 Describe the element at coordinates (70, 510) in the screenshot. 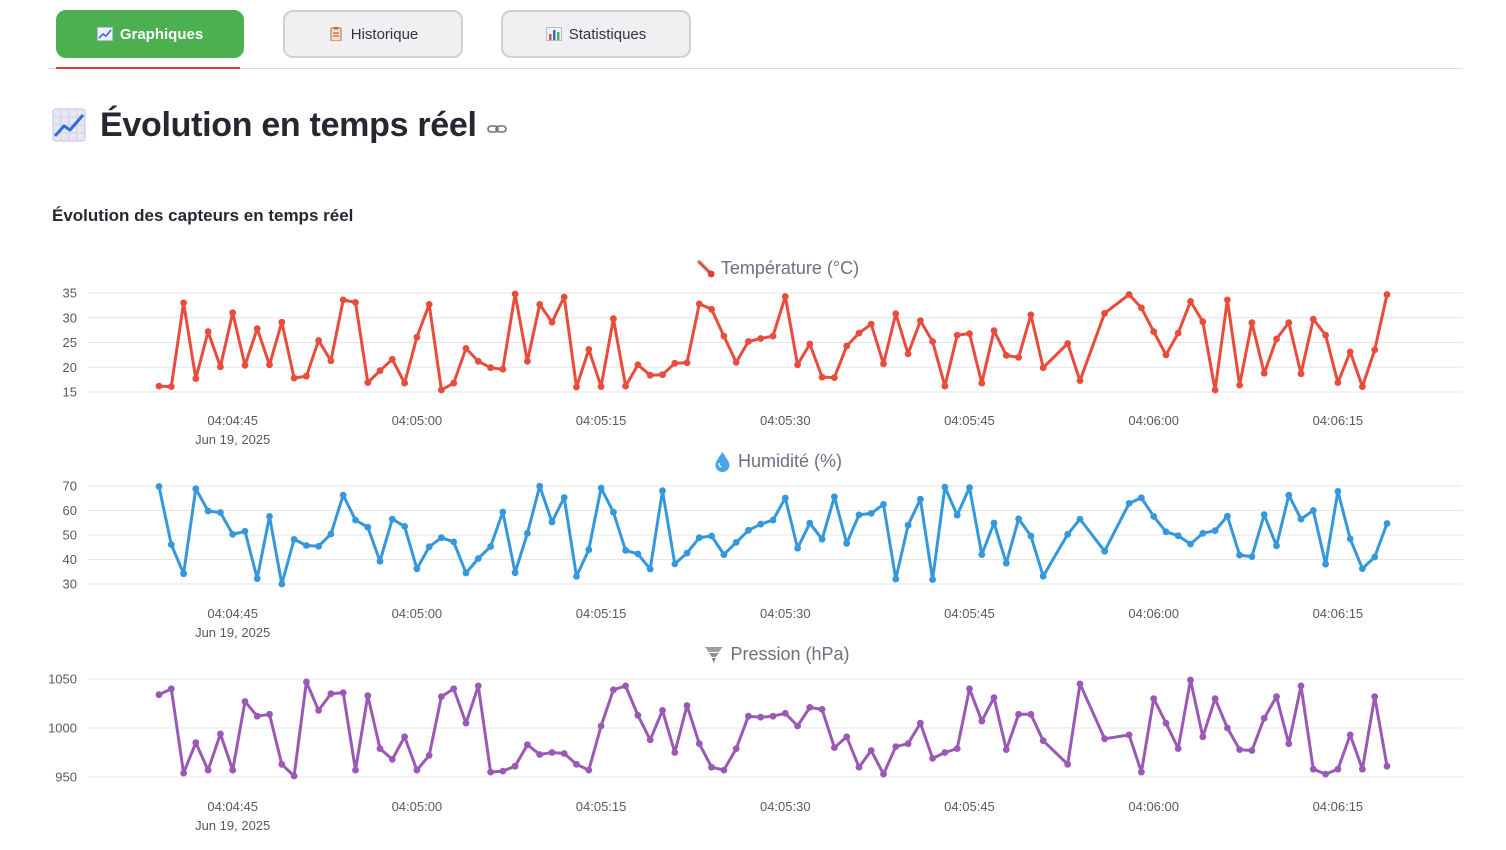

I see `y-tick-label: 60` at that location.